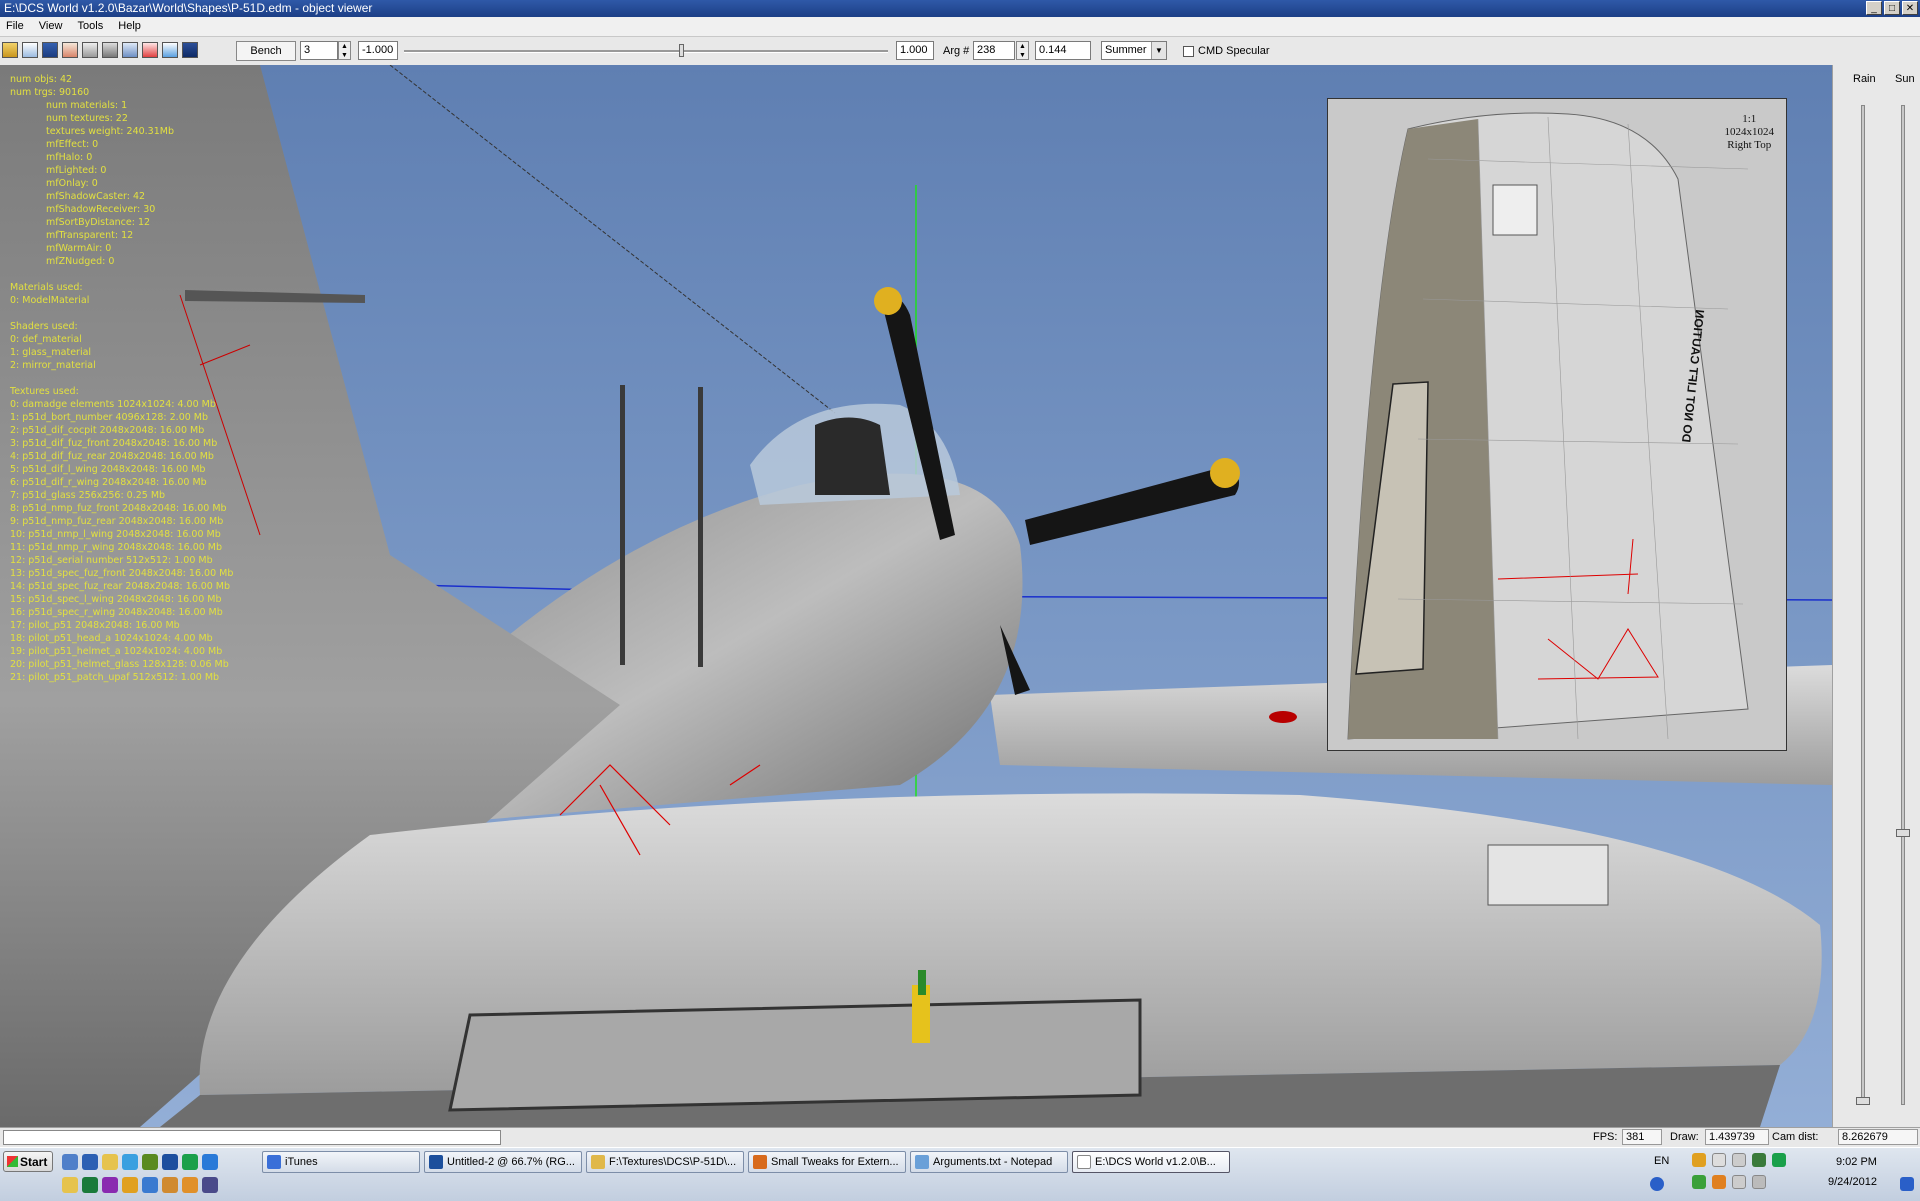 Image resolution: width=1920 pixels, height=1201 pixels. I want to click on xbox-icon, so click(190, 1162).